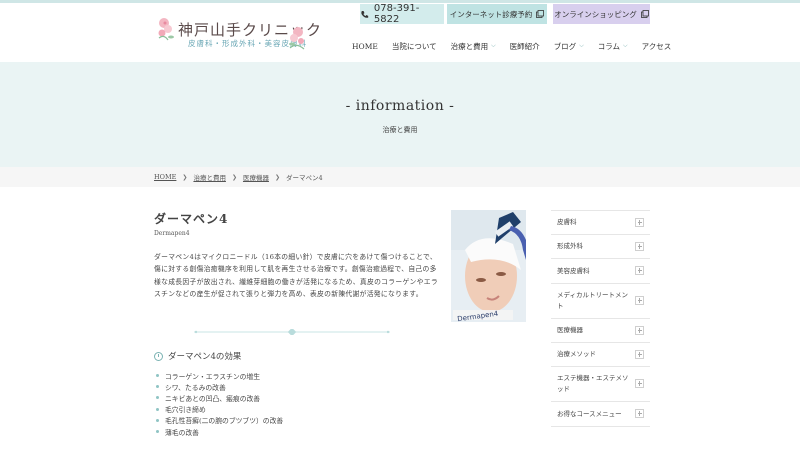 The image size is (800, 450). What do you see at coordinates (365, 14) in the screenshot?
I see `phone-icon` at bounding box center [365, 14].